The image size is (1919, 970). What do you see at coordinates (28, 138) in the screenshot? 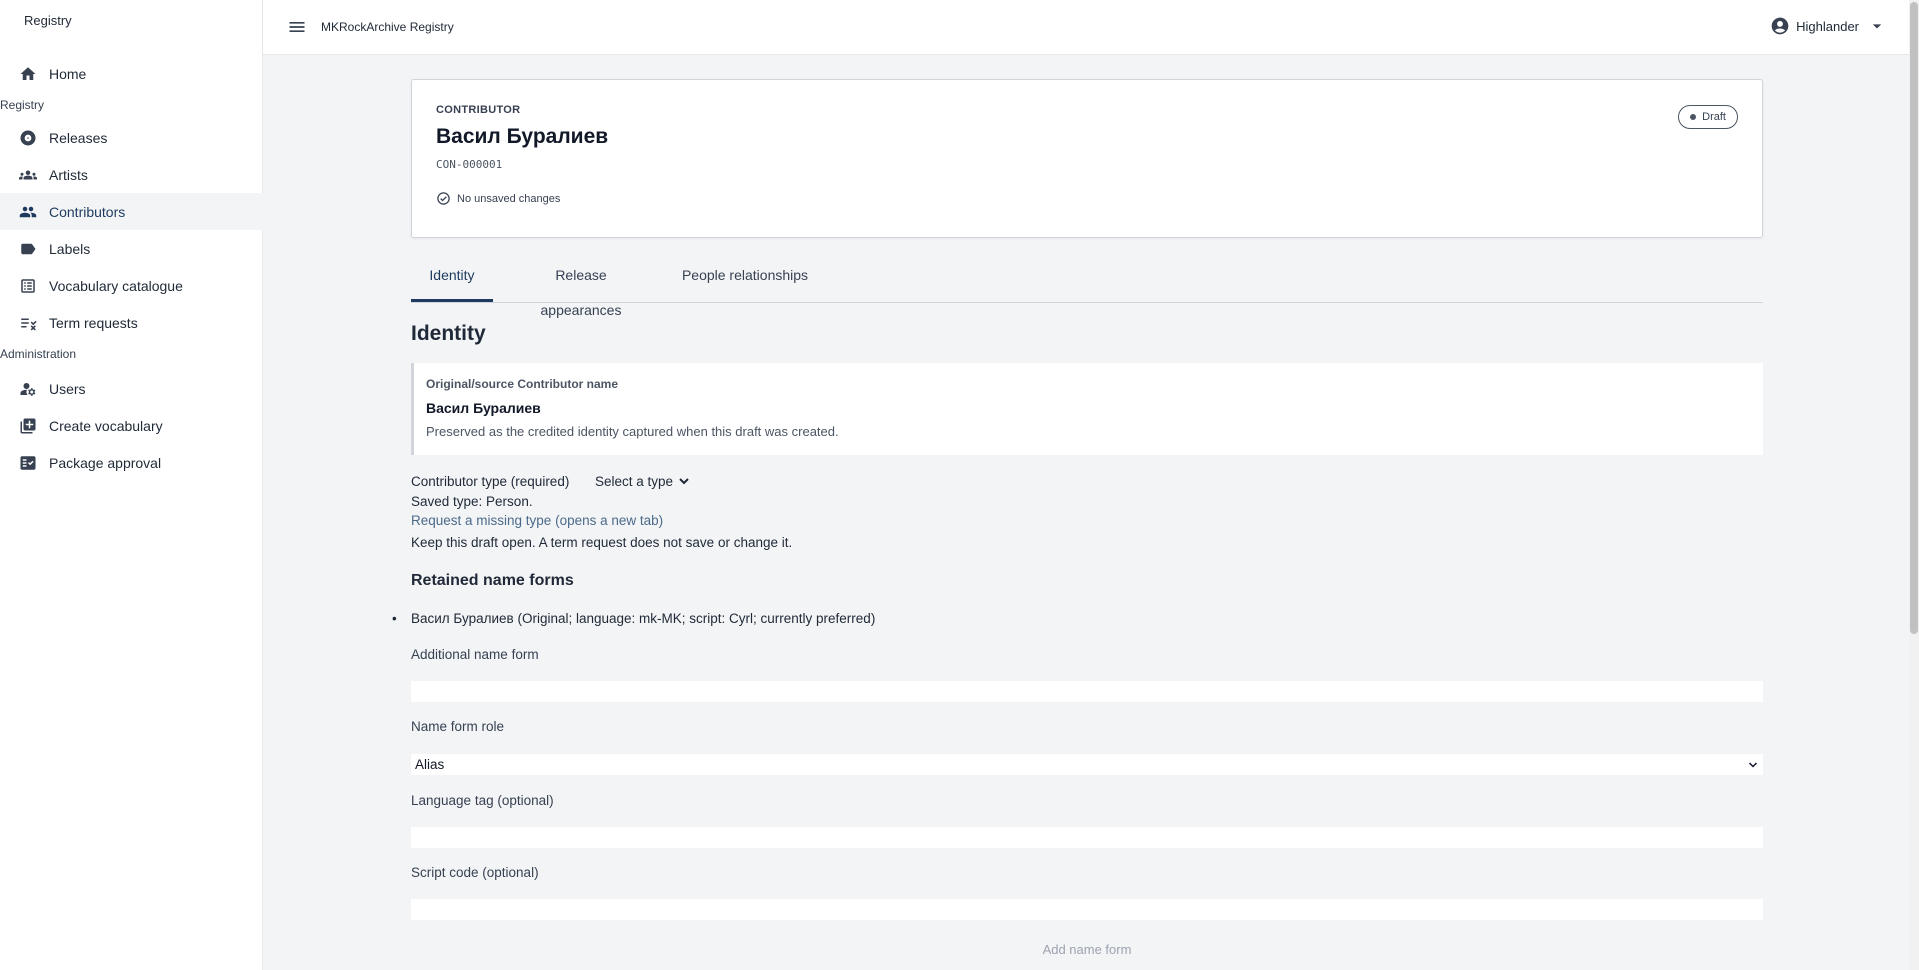
I see `disc-icon` at bounding box center [28, 138].